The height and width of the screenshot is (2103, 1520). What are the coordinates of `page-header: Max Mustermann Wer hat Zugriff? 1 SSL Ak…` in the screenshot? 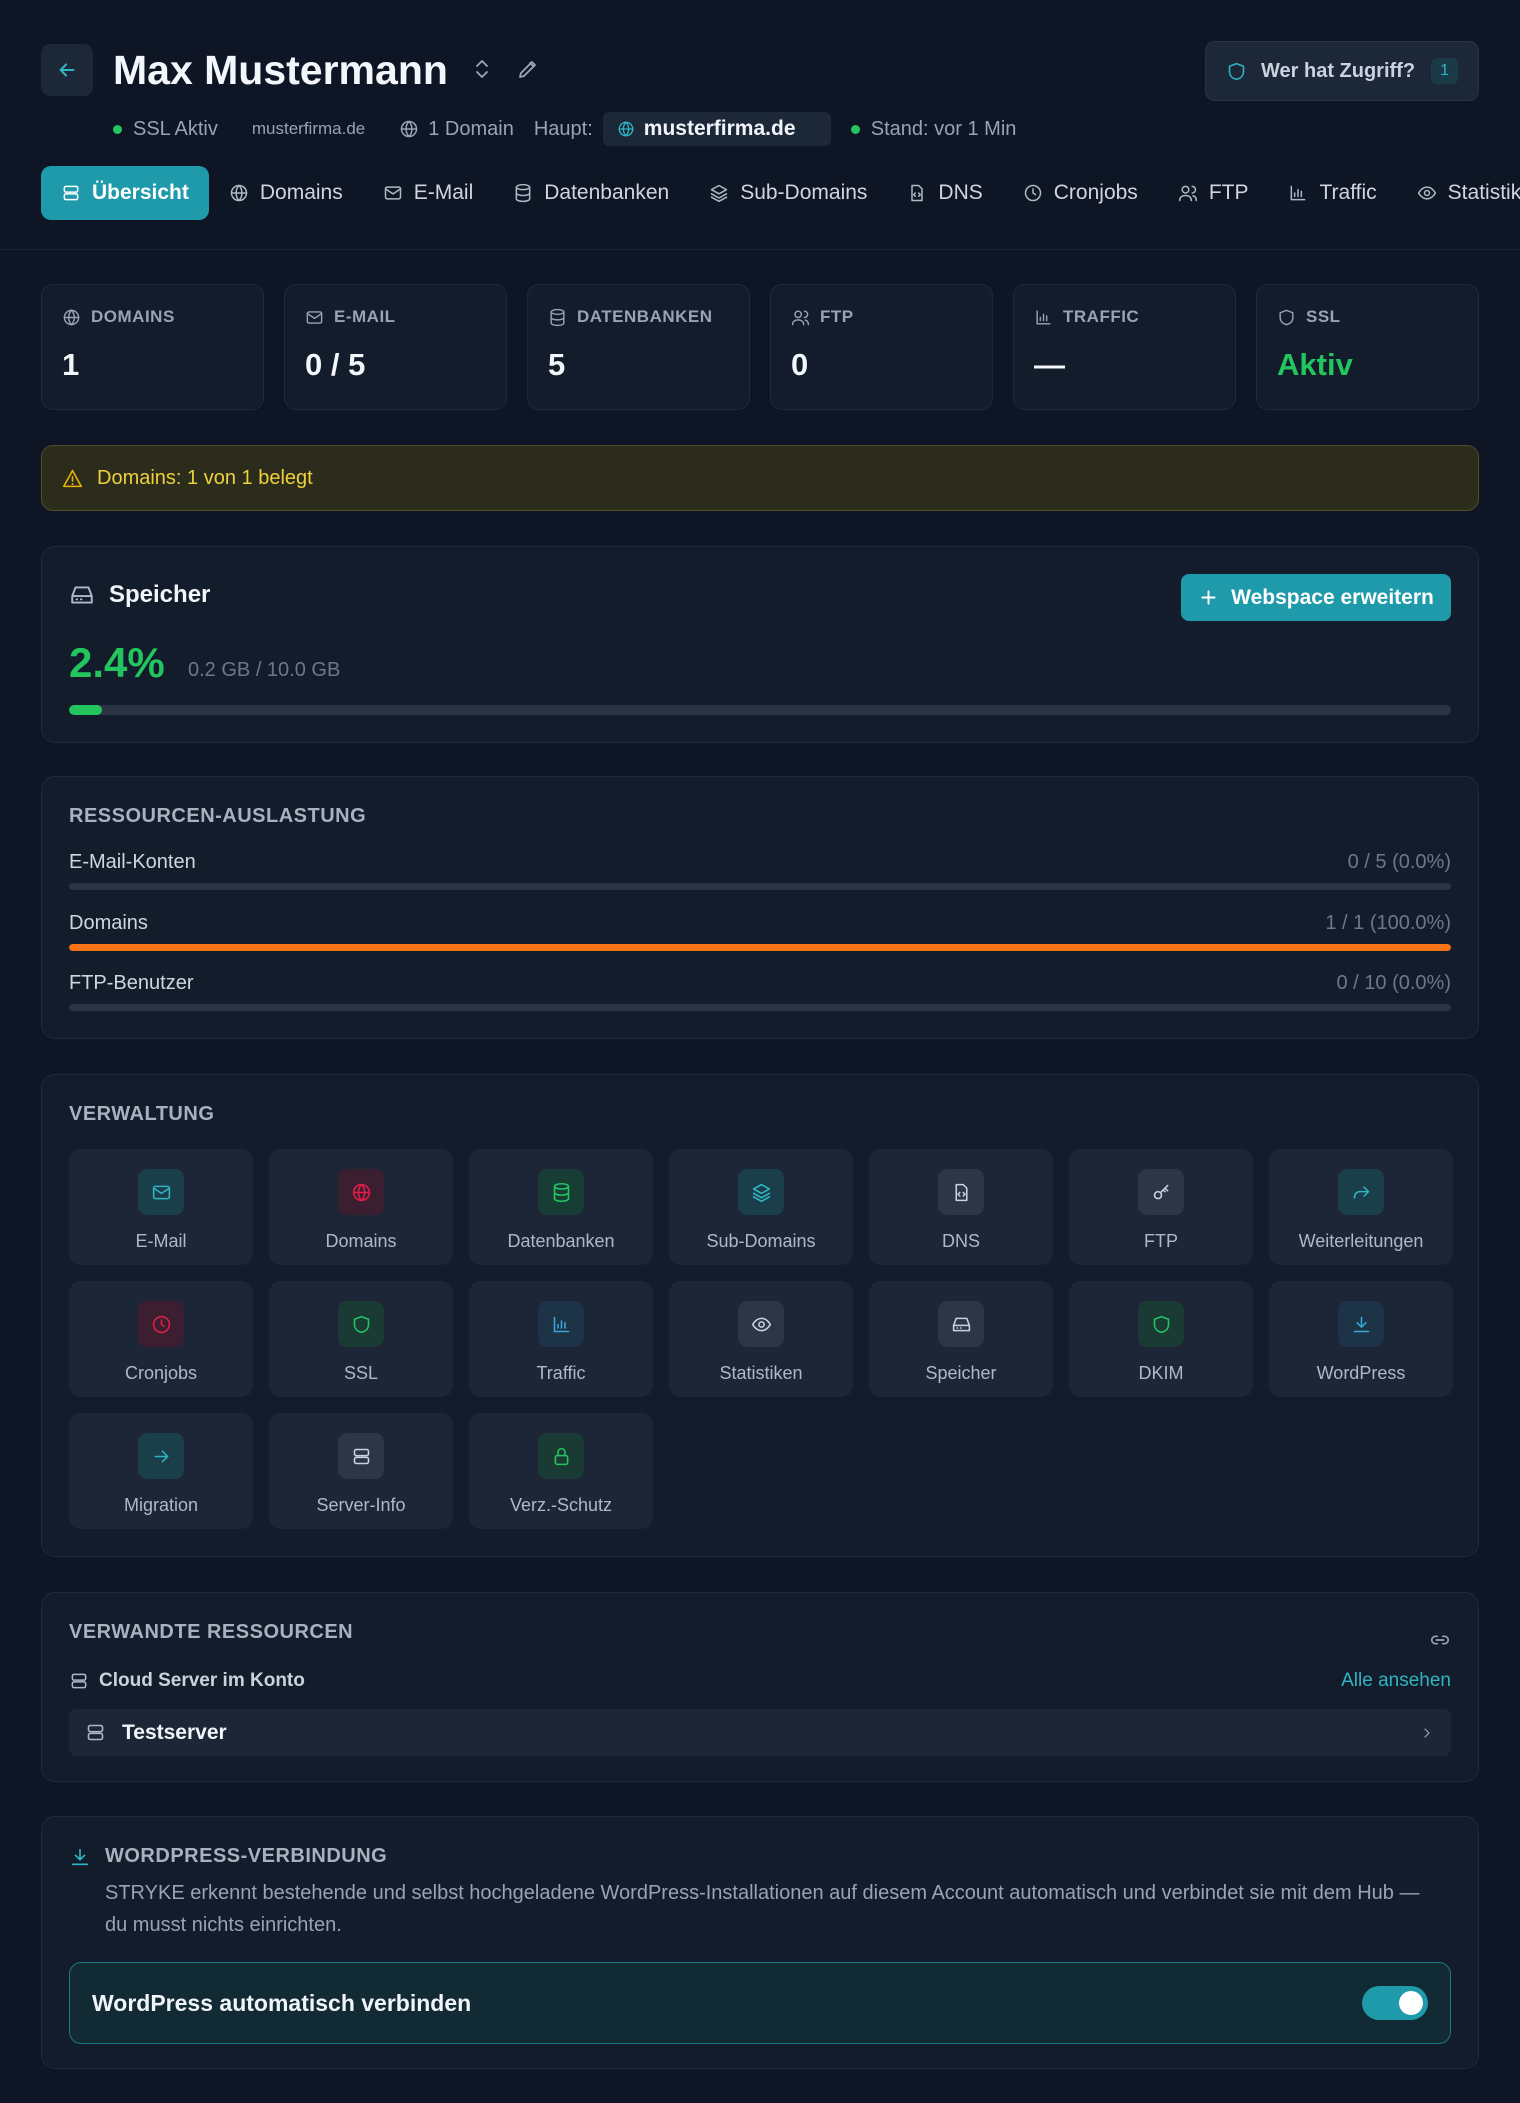 It's located at (760, 125).